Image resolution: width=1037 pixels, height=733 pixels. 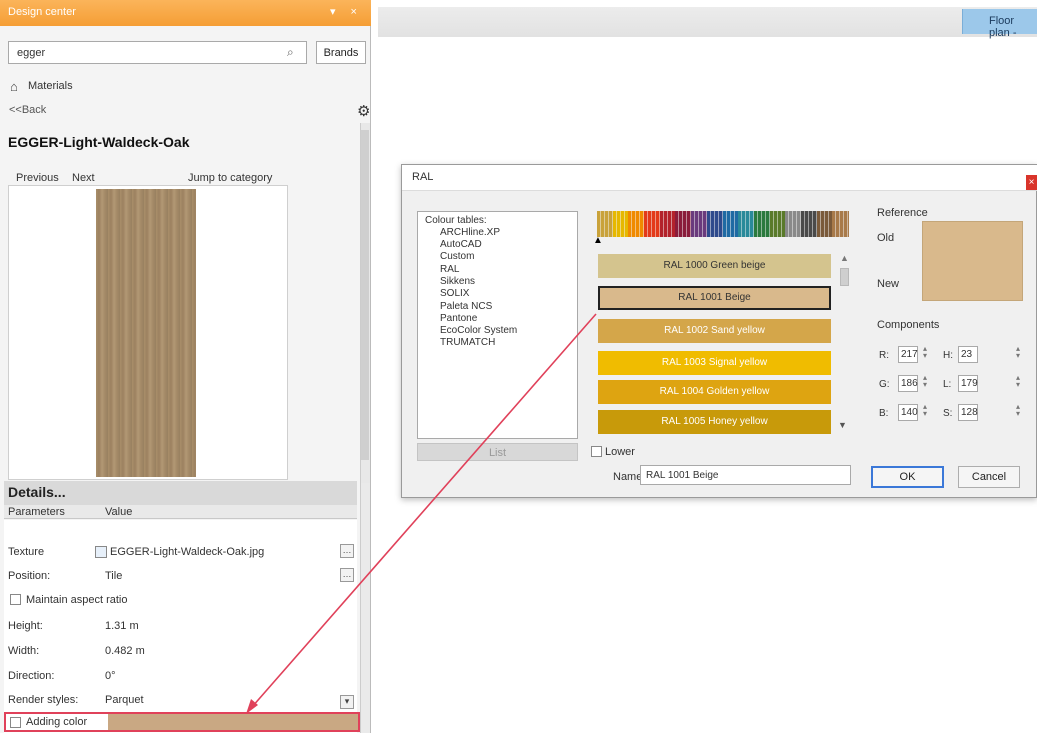 I want to click on render-styles-dropdown-button: ▾, so click(x=347, y=702).